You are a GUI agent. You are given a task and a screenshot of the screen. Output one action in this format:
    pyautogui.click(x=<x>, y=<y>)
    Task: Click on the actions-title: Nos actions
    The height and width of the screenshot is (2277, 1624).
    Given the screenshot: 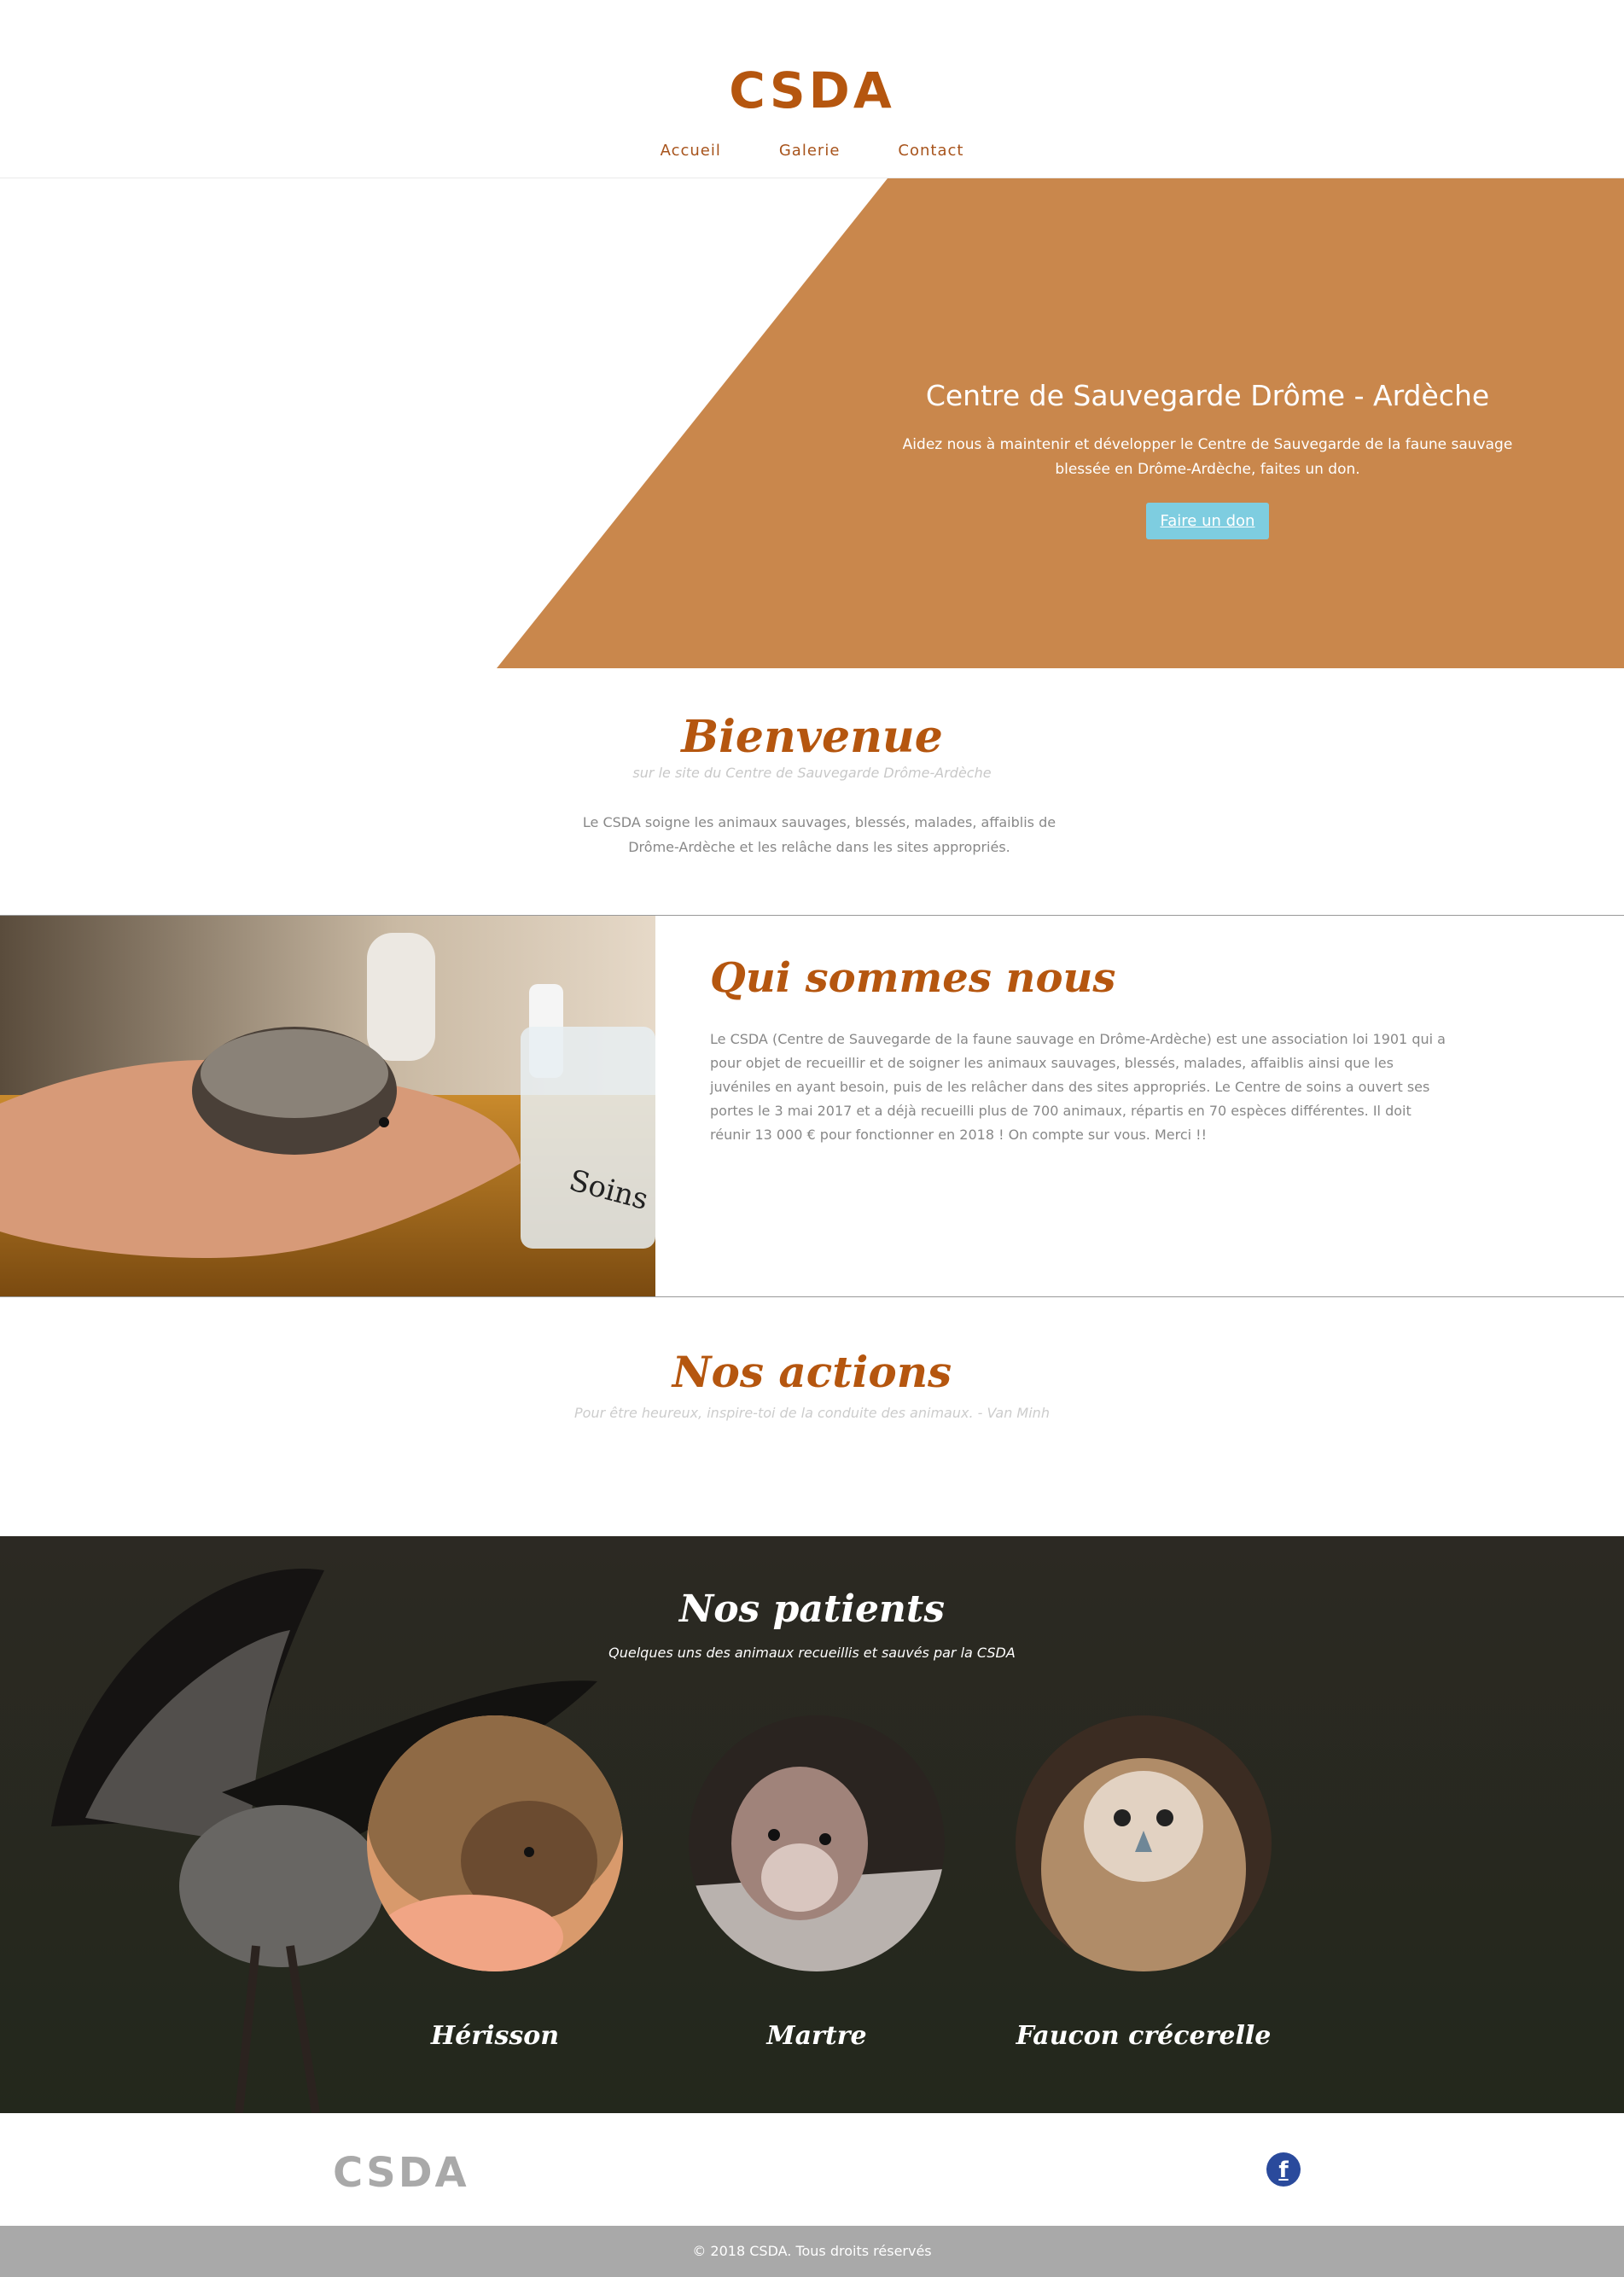 What is the action you would take?
    pyautogui.click(x=812, y=1372)
    